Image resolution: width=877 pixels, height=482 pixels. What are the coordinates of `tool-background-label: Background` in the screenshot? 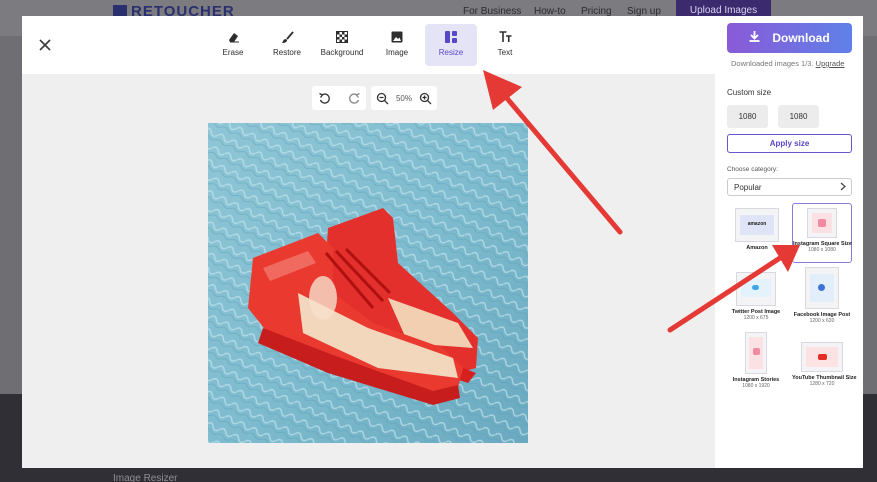 It's located at (342, 52).